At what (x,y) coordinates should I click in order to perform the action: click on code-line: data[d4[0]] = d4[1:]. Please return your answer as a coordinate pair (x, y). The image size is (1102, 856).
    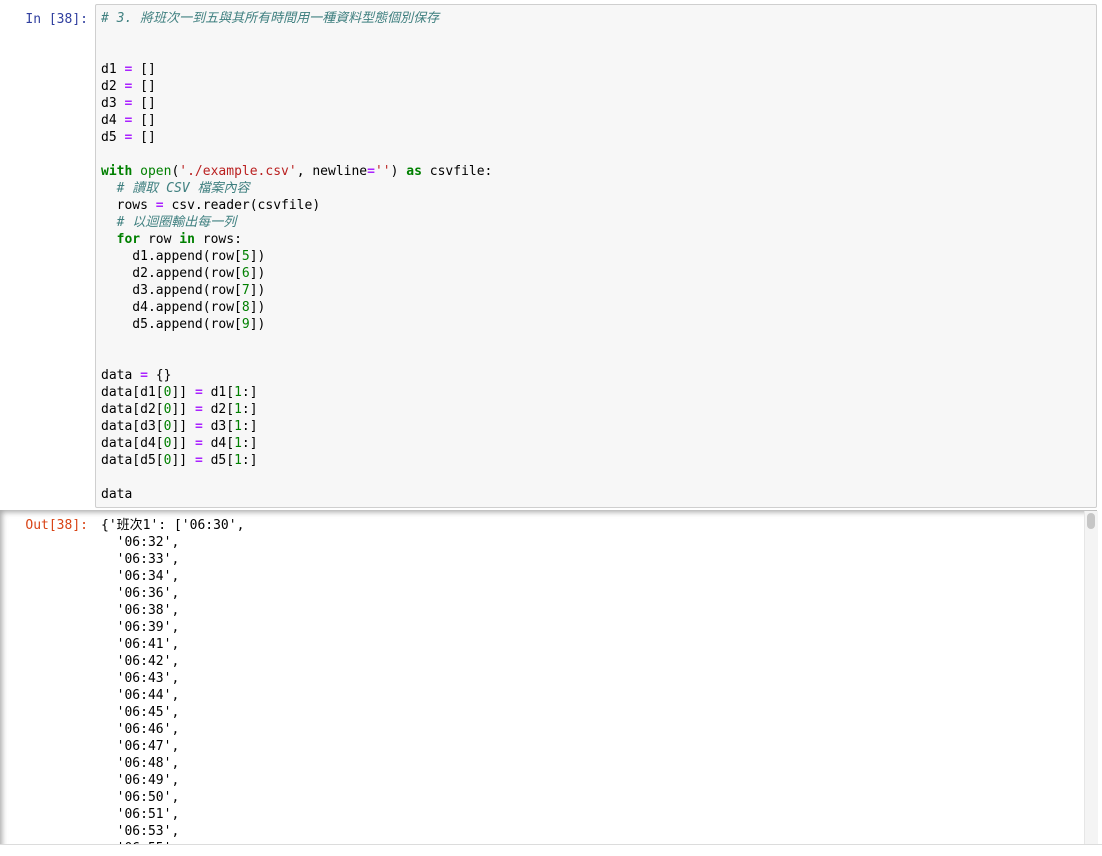
    Looking at the image, I should click on (296, 443).